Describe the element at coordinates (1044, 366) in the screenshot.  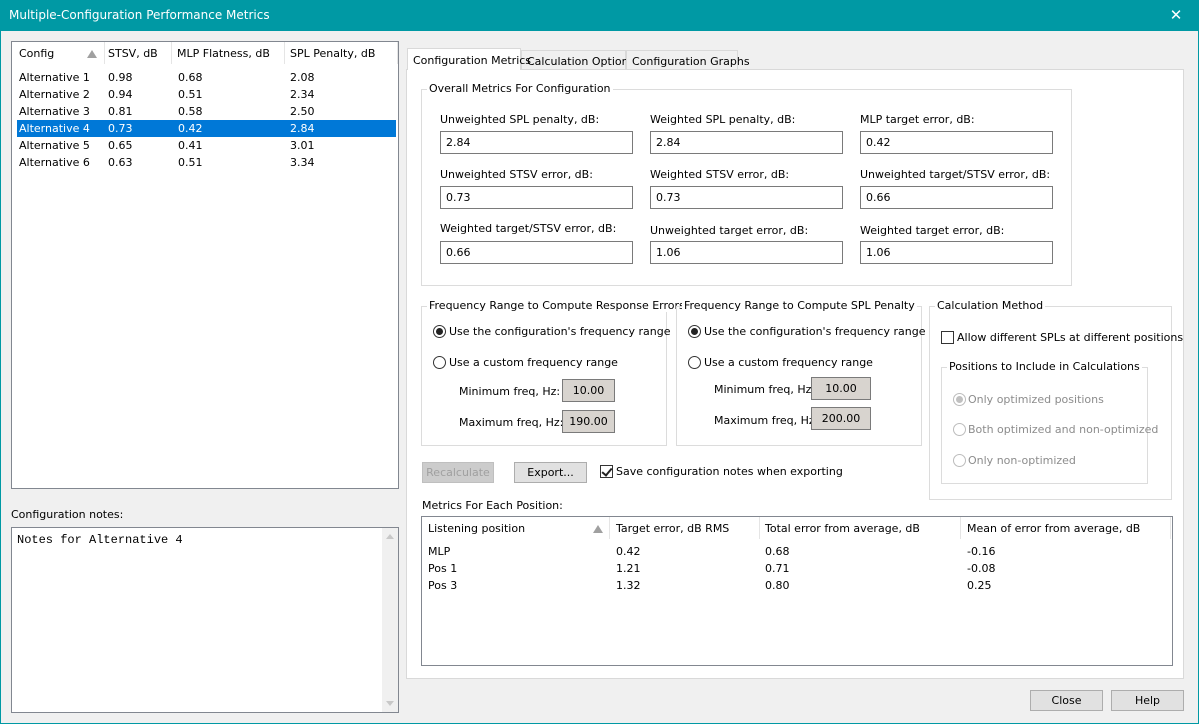
I see `positions-include-title: Positions to Include in Calculations` at that location.